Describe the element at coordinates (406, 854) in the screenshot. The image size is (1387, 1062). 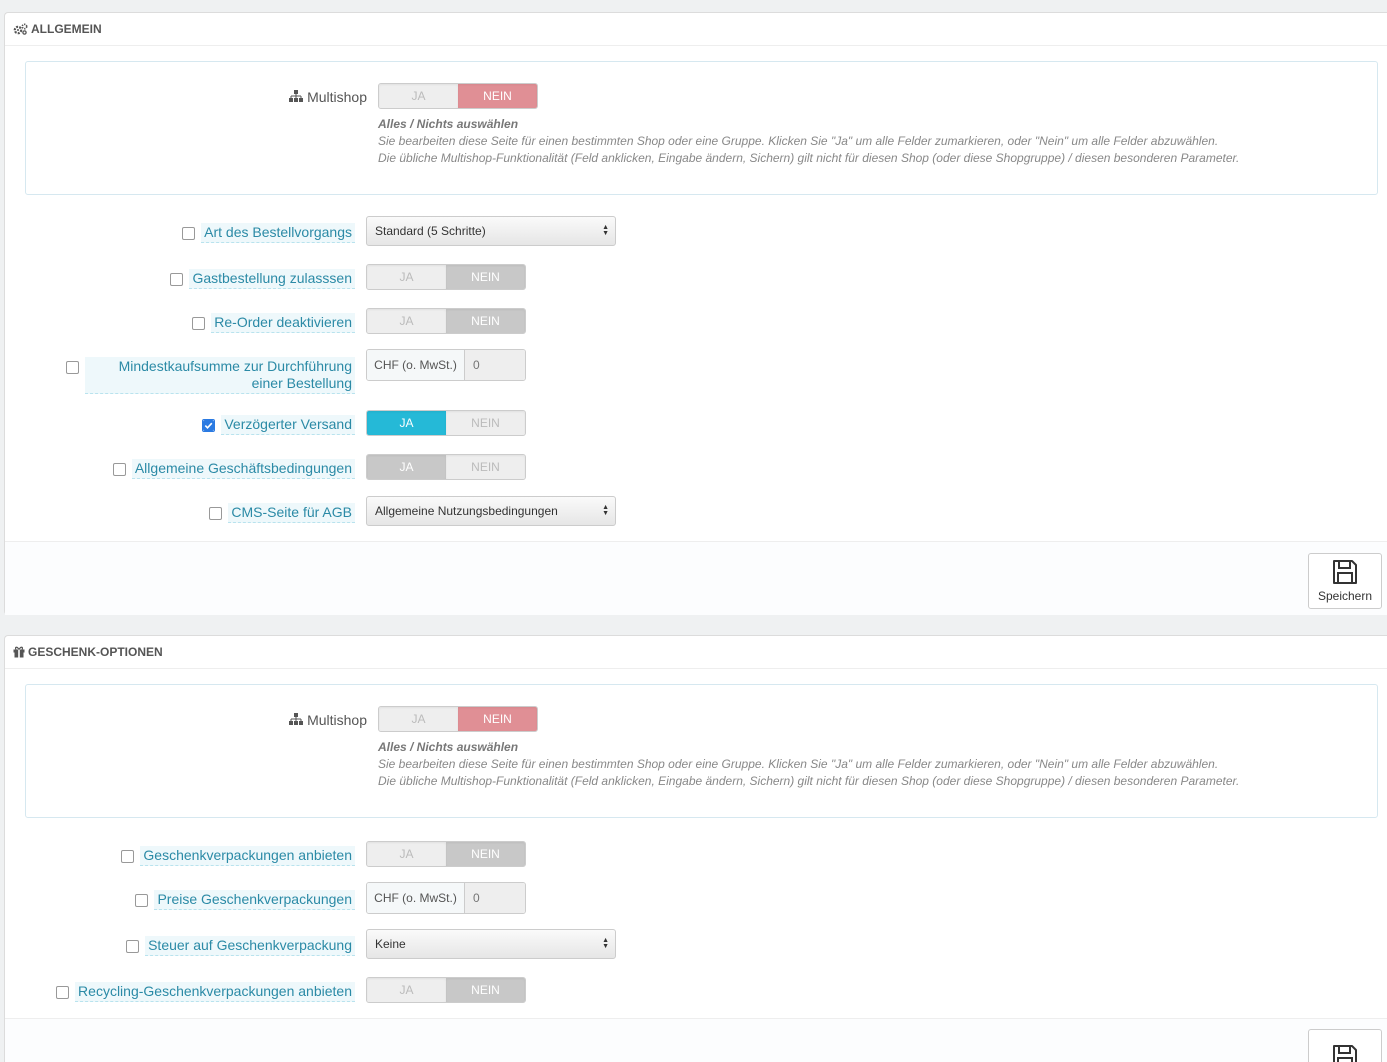
I see `gift-wrapping-yes: JA` at that location.